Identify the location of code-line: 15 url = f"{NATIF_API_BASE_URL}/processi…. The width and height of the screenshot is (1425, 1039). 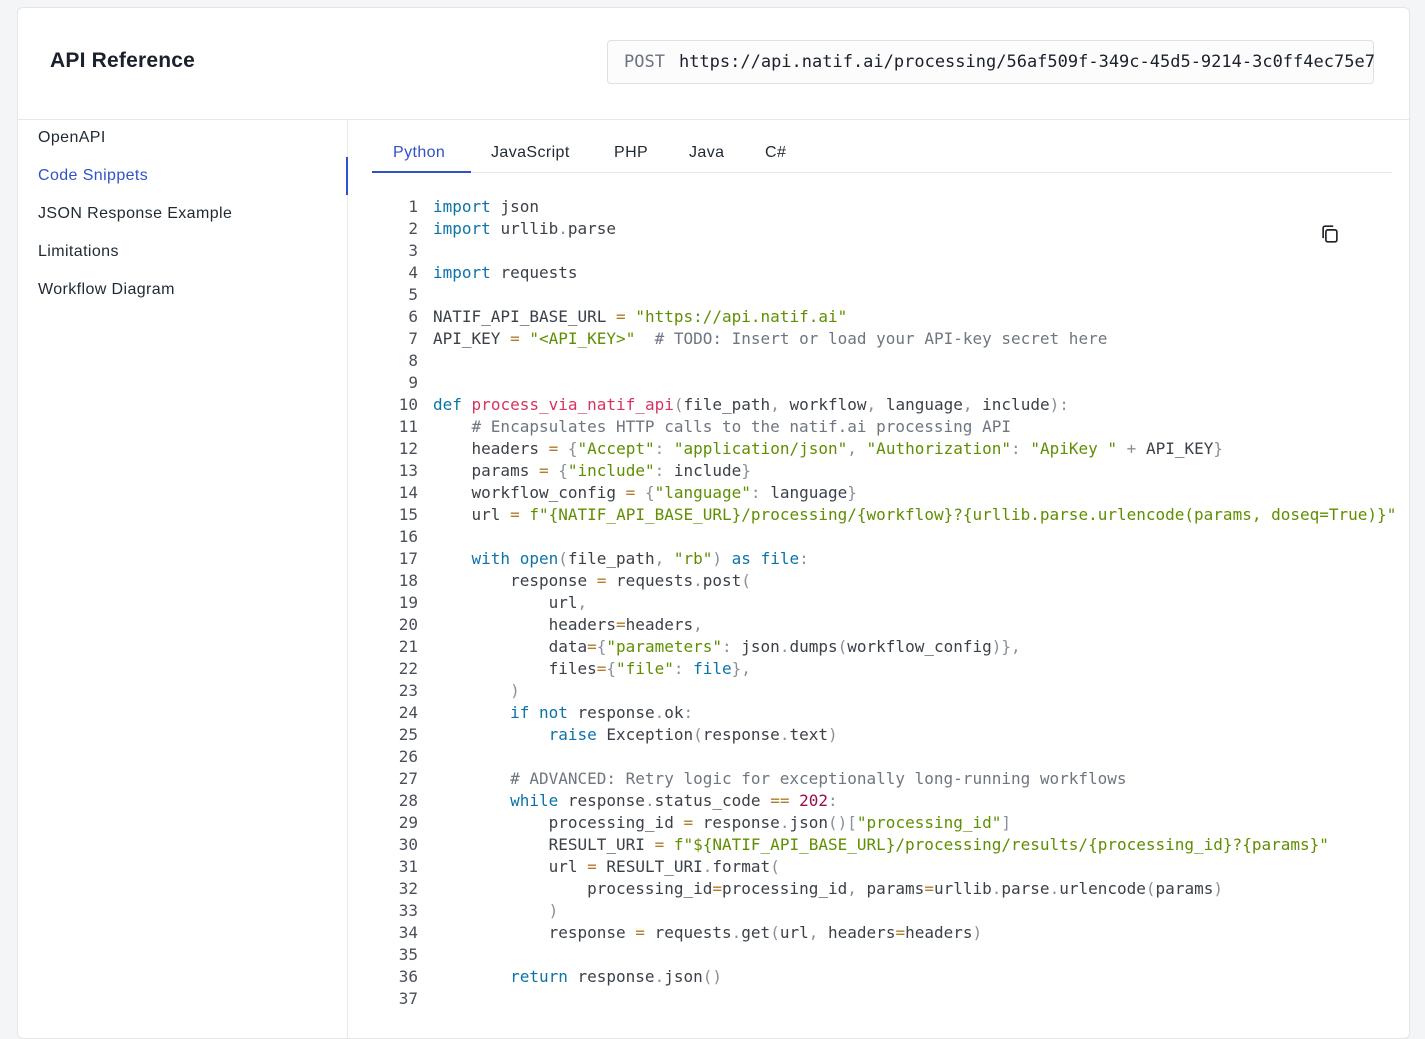
(893, 515).